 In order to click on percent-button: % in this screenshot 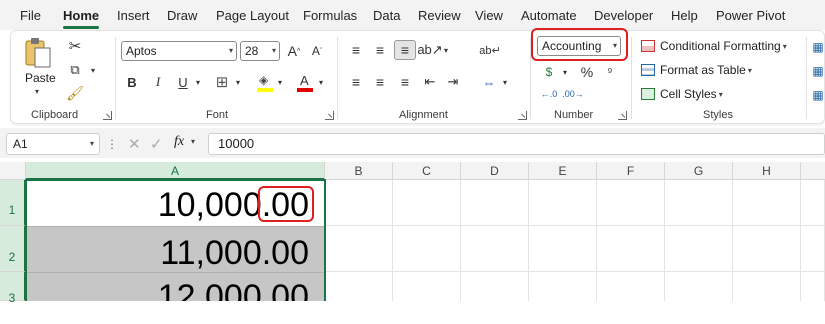, I will do `click(587, 72)`.